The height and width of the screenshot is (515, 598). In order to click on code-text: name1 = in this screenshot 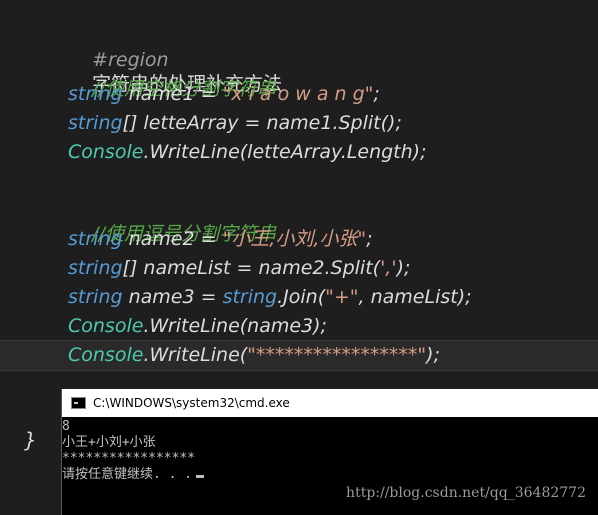, I will do `click(172, 94)`.